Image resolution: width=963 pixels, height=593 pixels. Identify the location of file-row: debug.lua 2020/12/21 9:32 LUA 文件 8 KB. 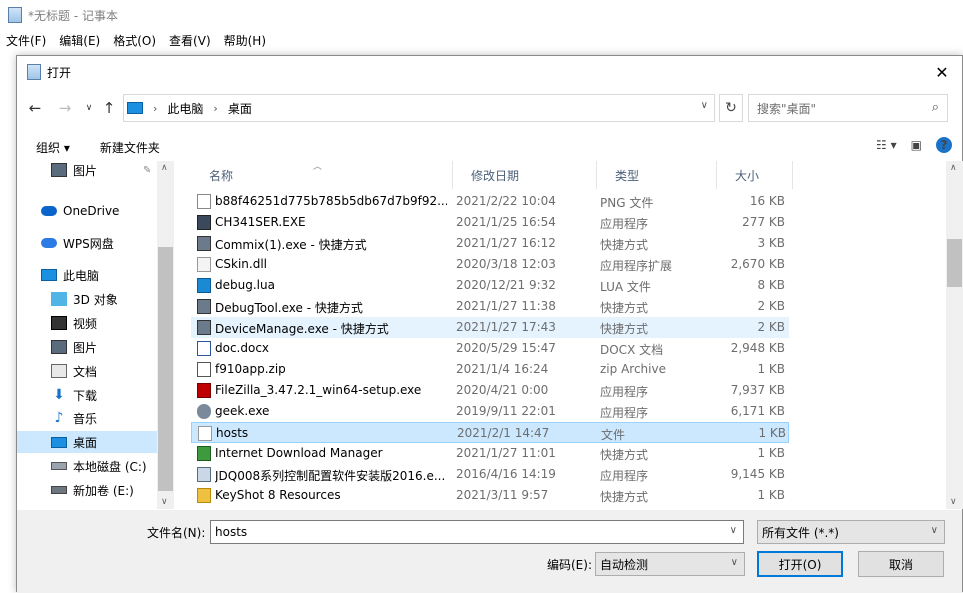
(490, 285).